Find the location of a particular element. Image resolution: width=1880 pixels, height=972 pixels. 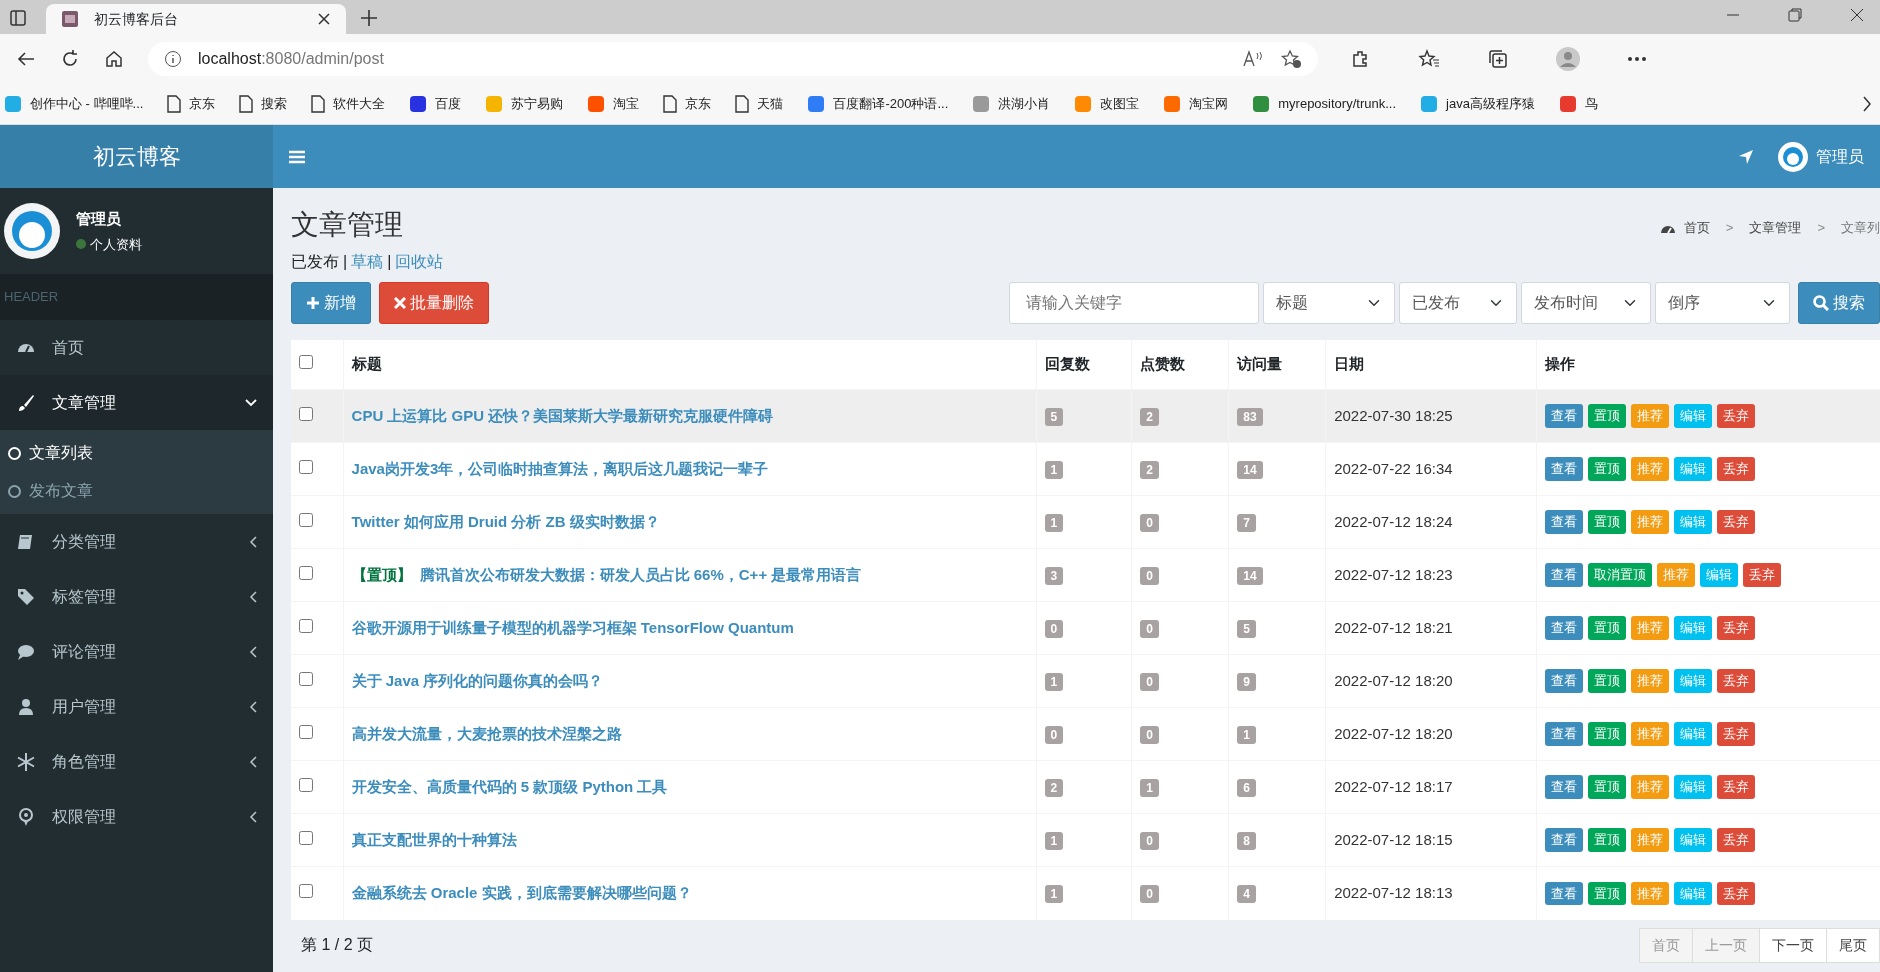

menu-item: 用户管理 is located at coordinates (136, 706).